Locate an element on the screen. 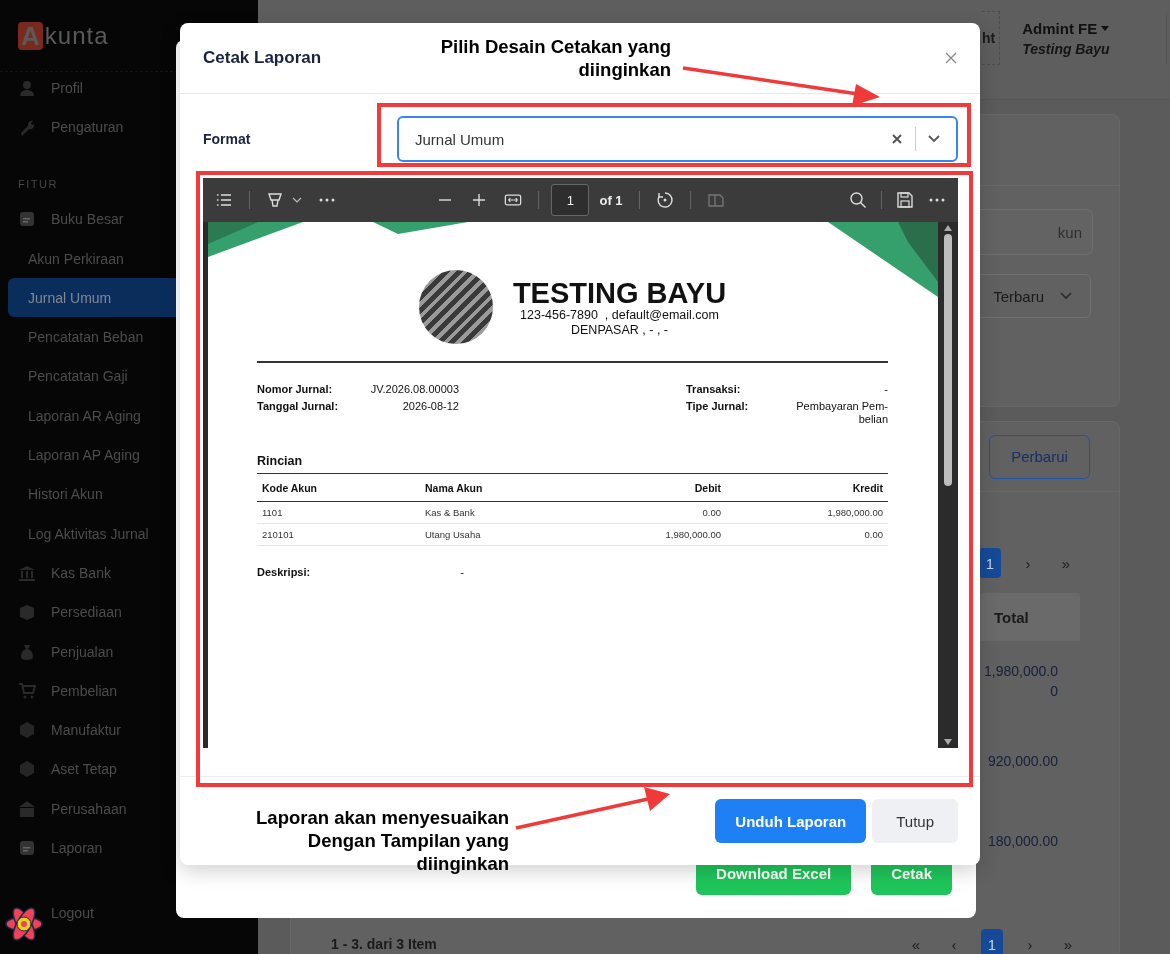  sidebar-item: Persediaan is located at coordinates (129, 612).